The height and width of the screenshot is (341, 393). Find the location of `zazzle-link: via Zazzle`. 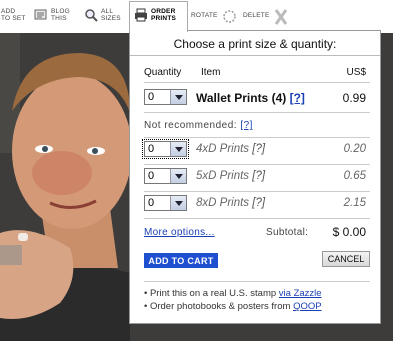

zazzle-link: via Zazzle is located at coordinates (300, 293).